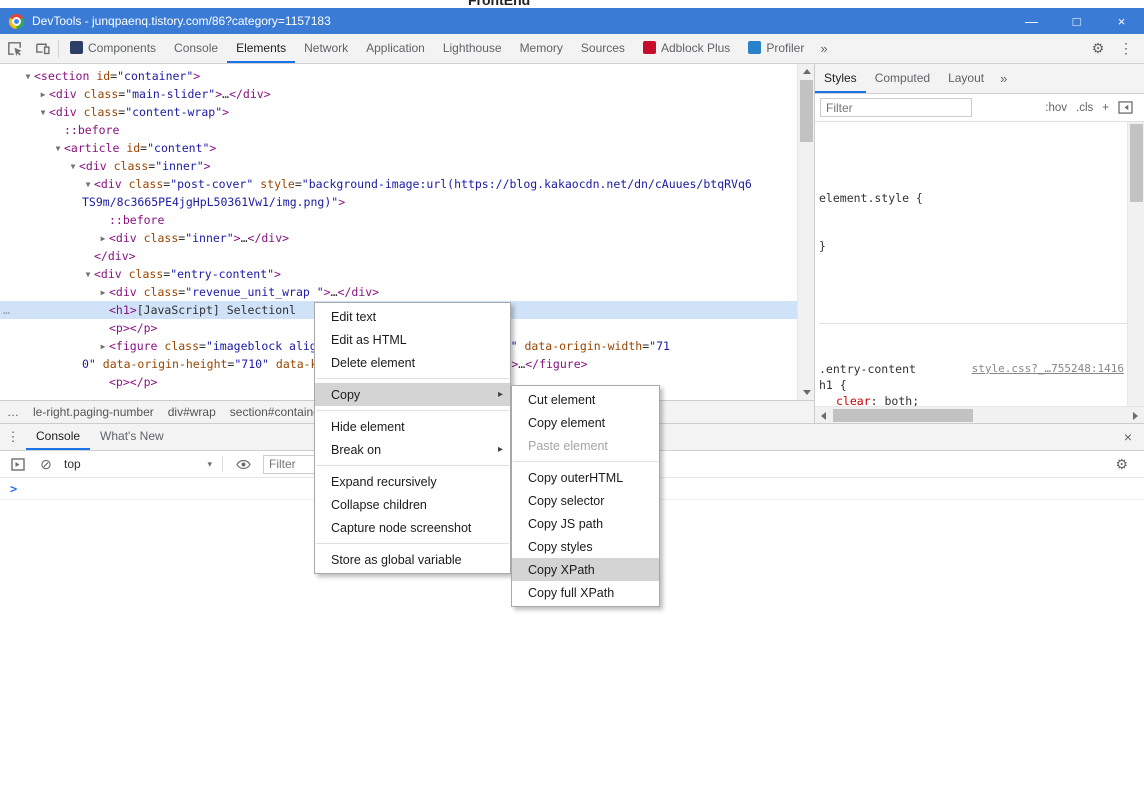 This screenshot has height=787, width=1144. I want to click on breadcrumb-item-le-right-paging-number: le-right.paging-number, so click(93, 412).